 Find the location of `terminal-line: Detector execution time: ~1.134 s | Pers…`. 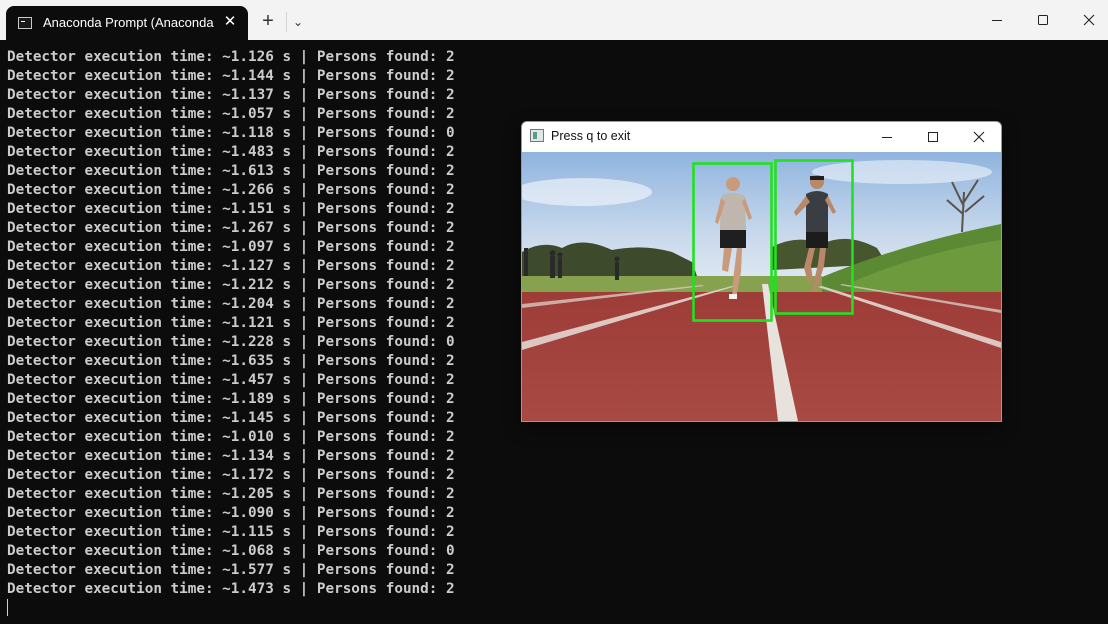

terminal-line: Detector execution time: ~1.134 s | Pers… is located at coordinates (231, 456).